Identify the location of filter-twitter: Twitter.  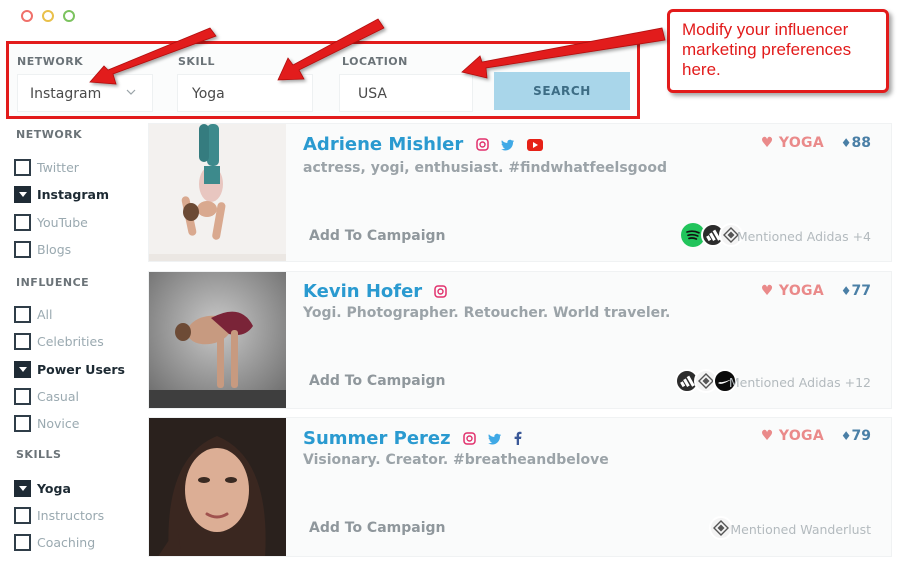
(46, 167).